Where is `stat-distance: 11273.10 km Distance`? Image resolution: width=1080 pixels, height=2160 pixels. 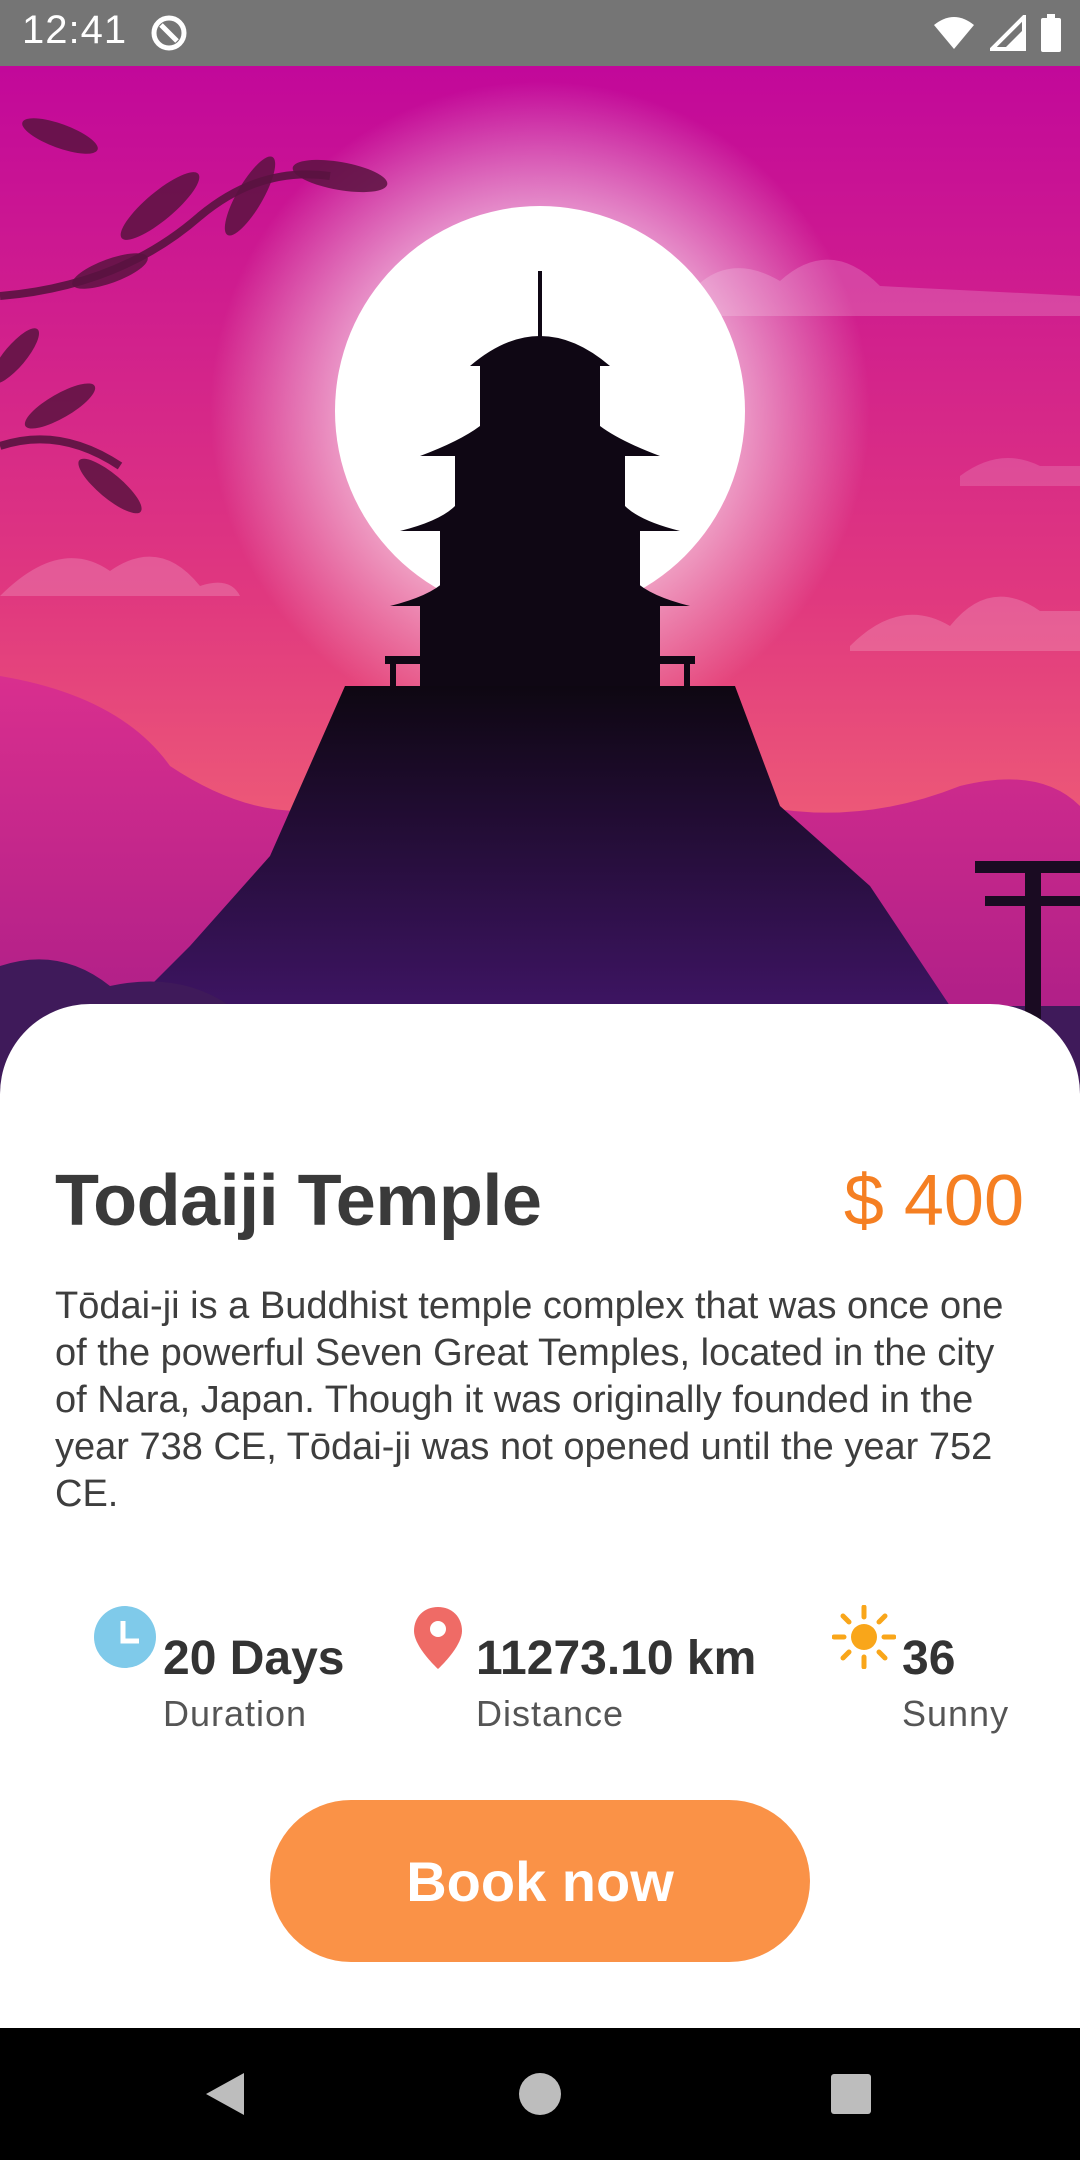 stat-distance: 11273.10 km Distance is located at coordinates (592, 1675).